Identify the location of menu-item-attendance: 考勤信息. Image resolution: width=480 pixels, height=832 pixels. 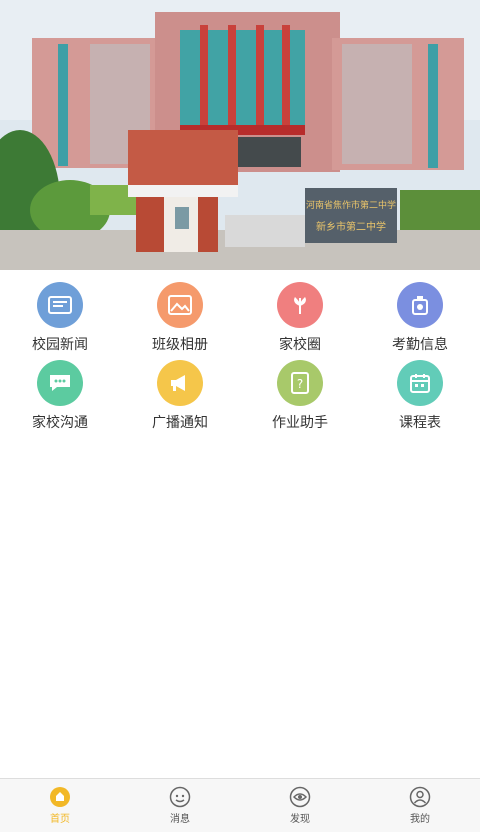
(420, 318).